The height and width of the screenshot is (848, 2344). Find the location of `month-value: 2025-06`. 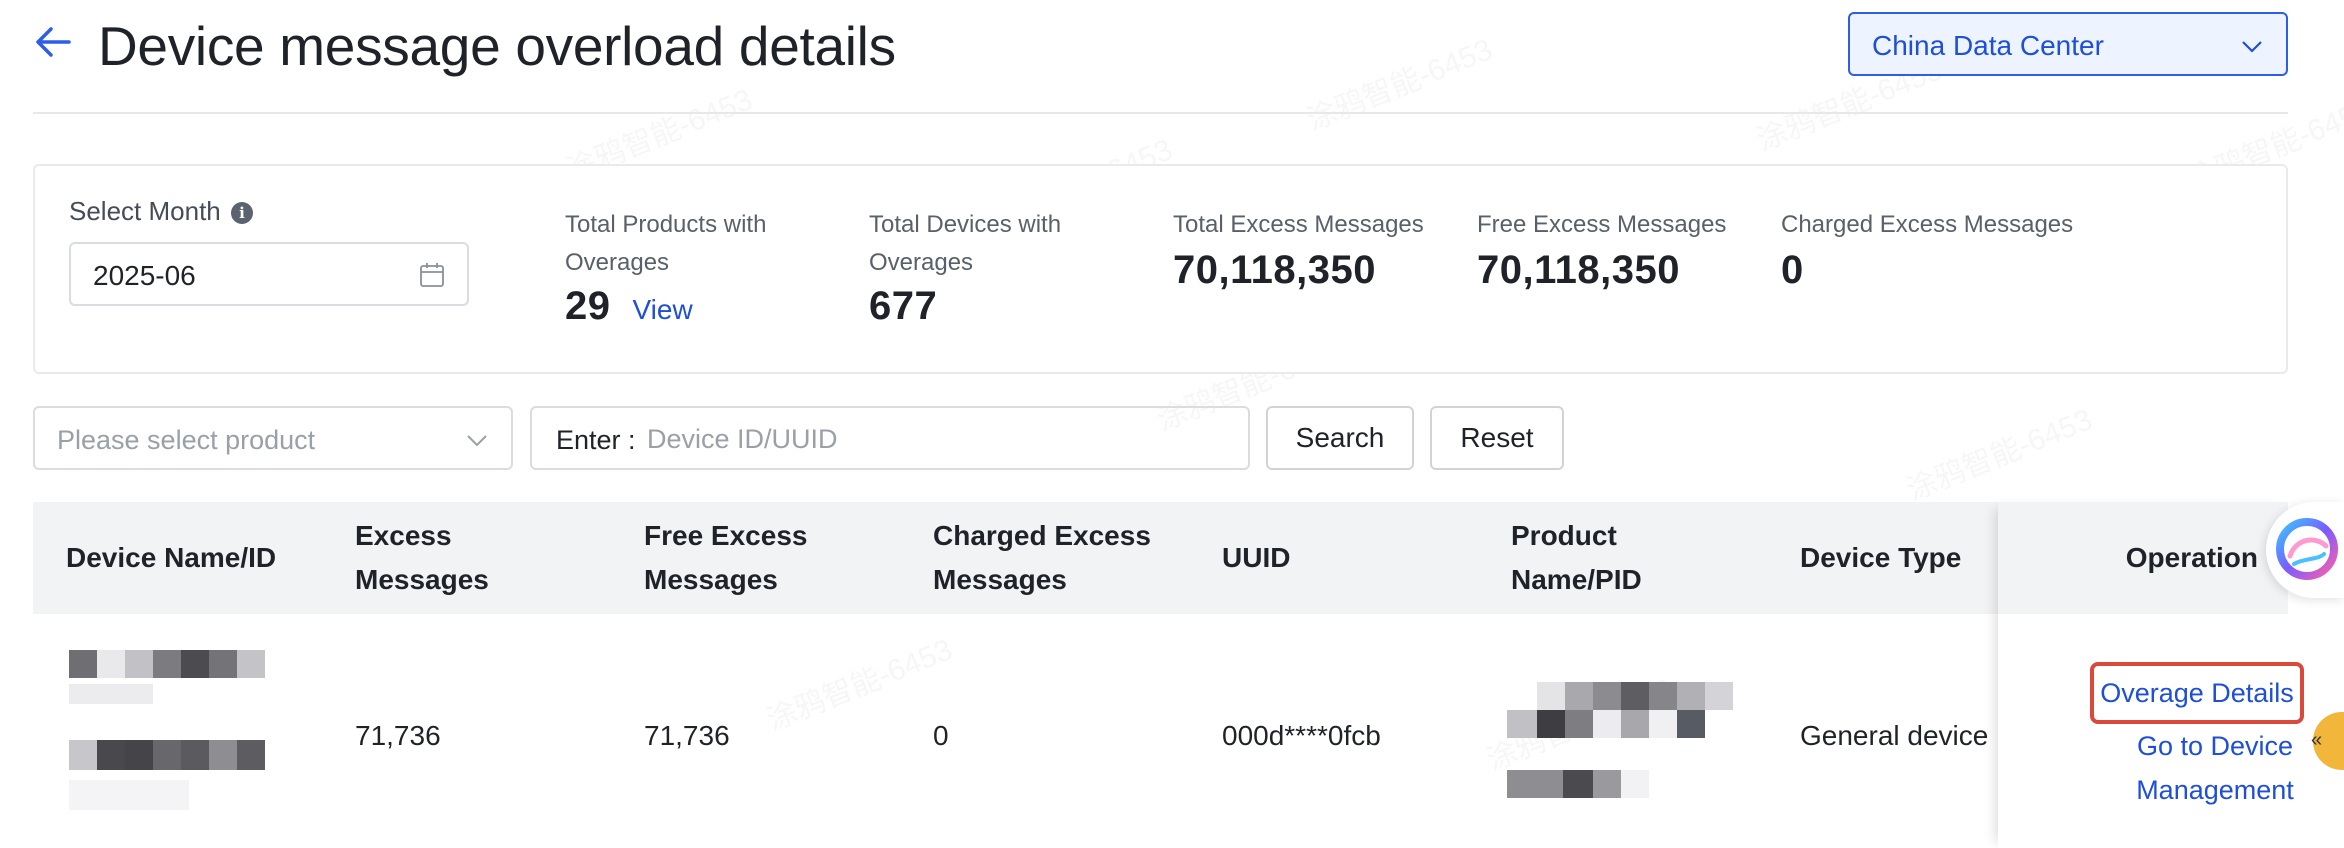

month-value: 2025-06 is located at coordinates (144, 275).